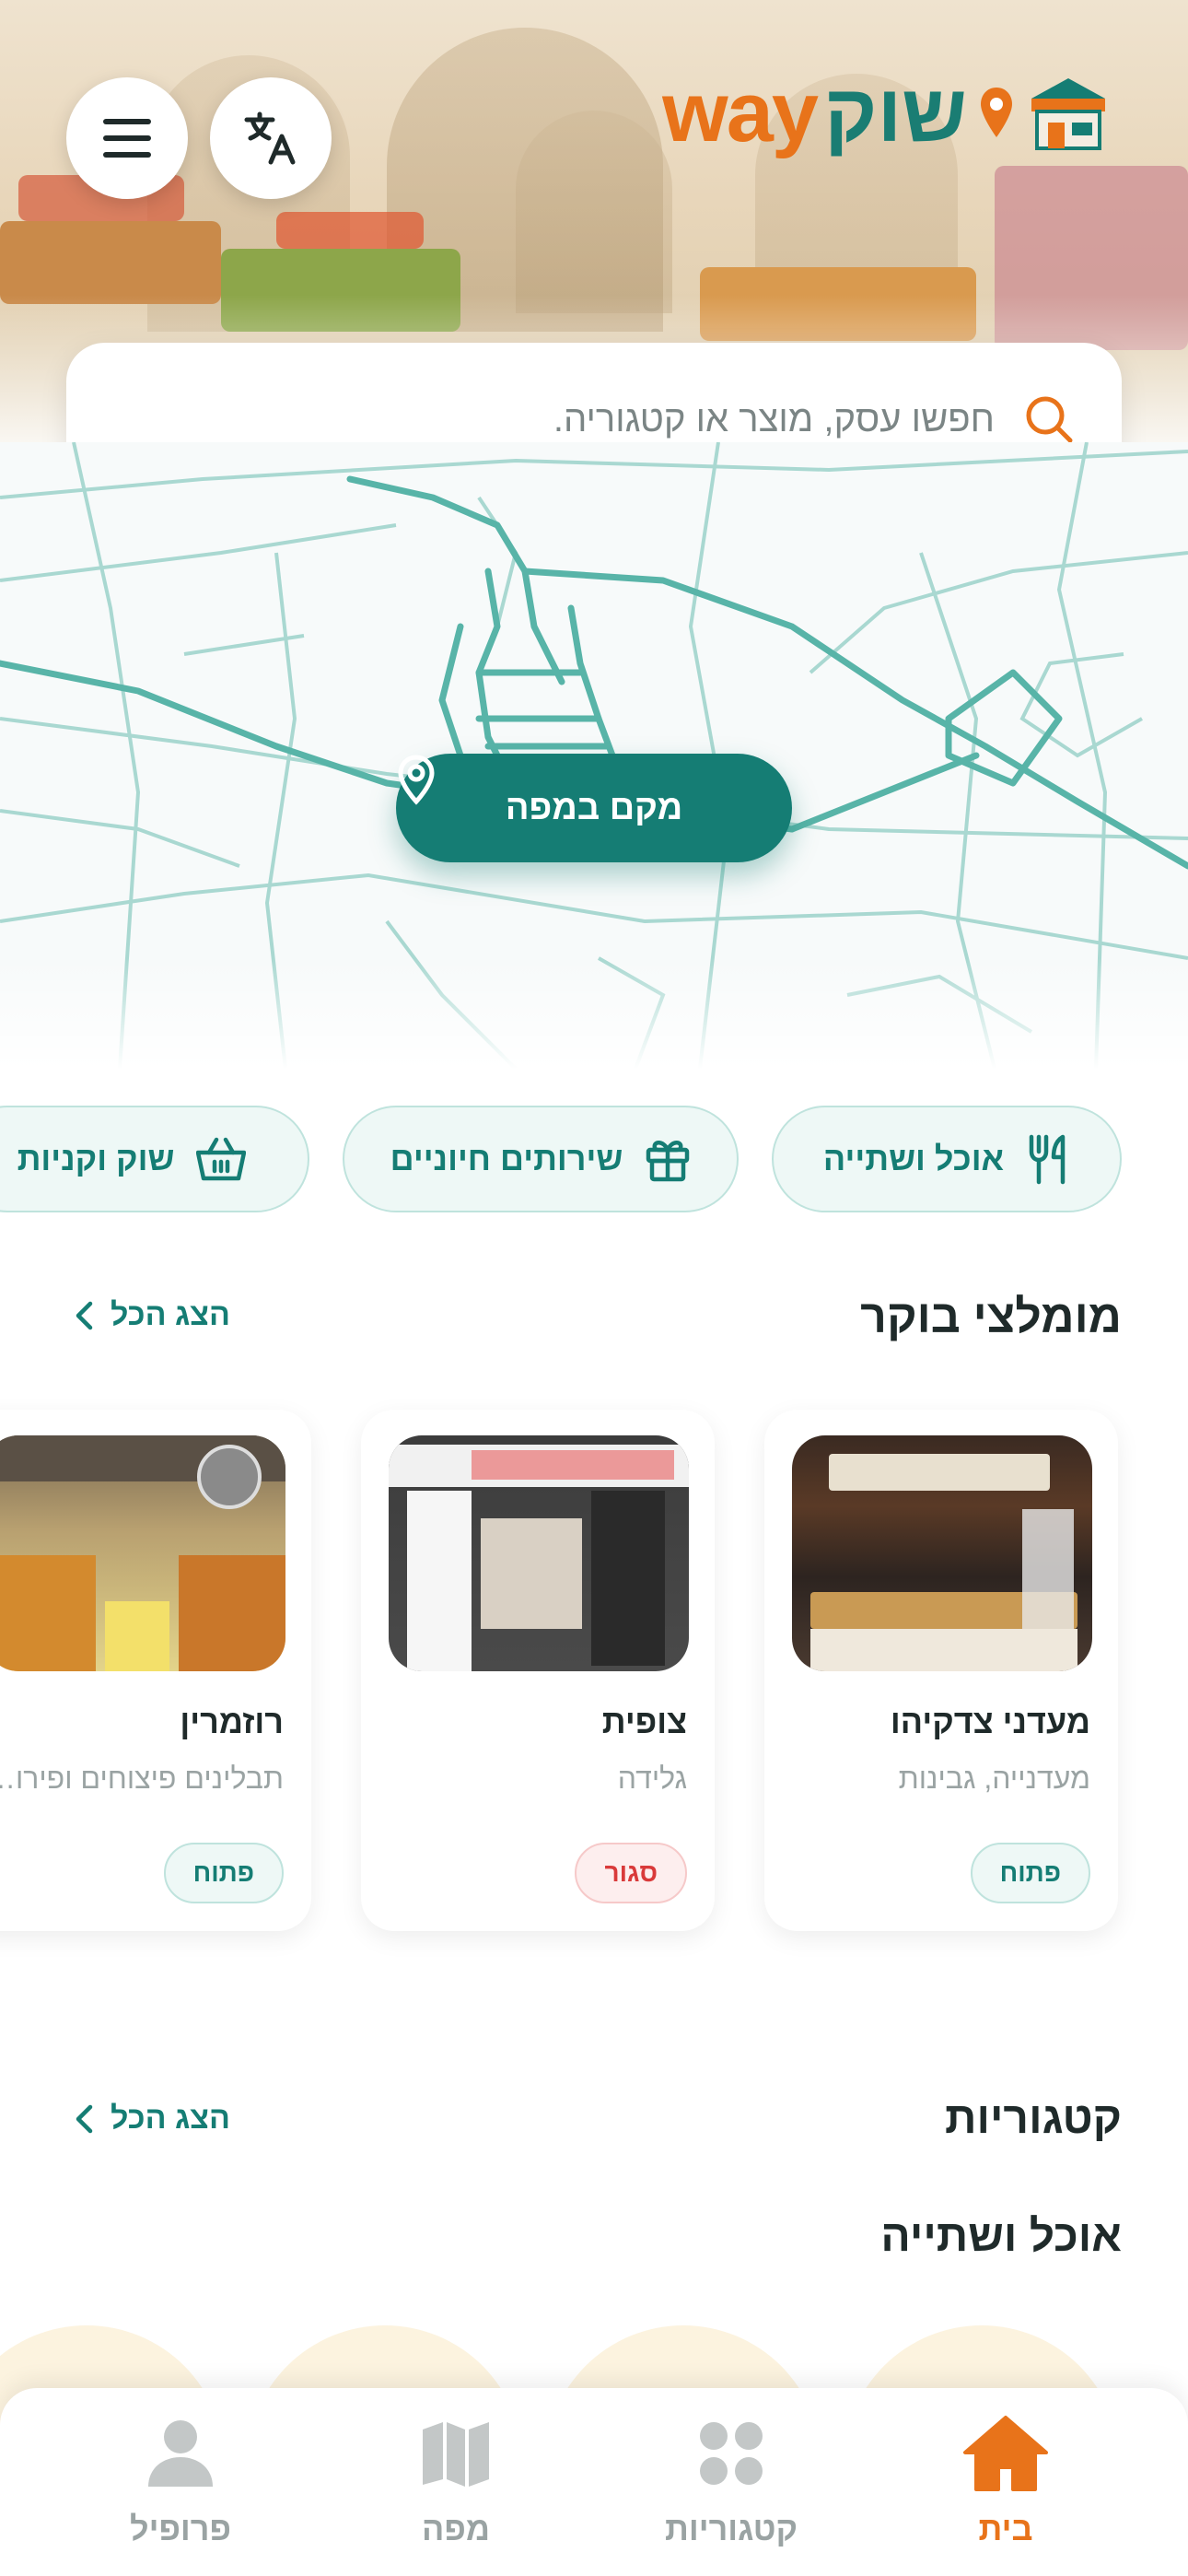  Describe the element at coordinates (631, 1873) in the screenshot. I see `status-badge: סגור` at that location.